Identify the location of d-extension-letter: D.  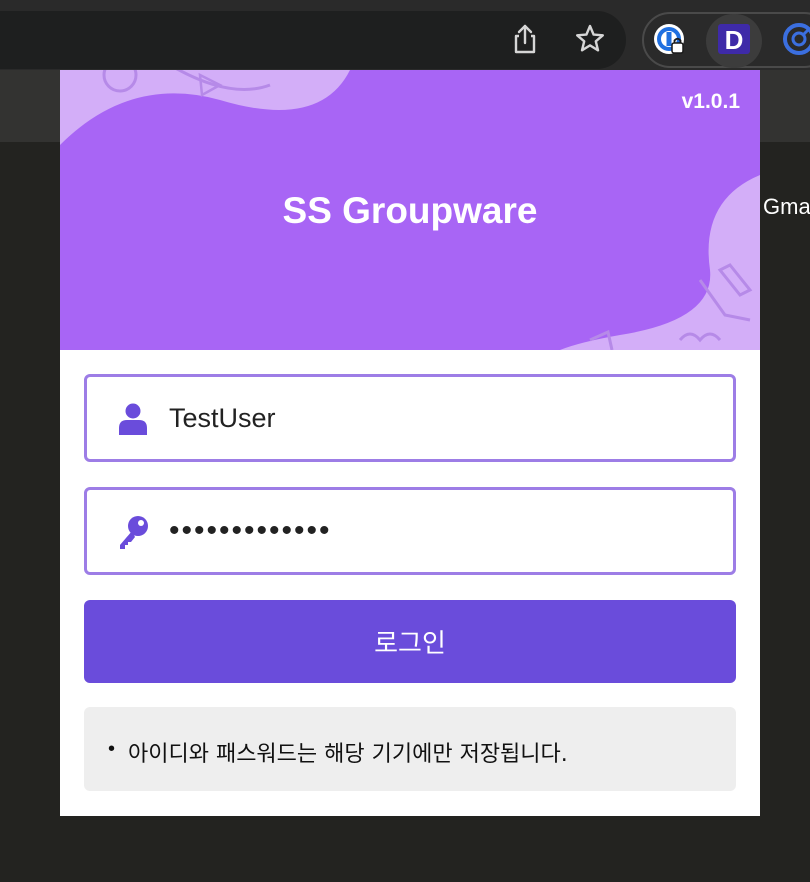
(734, 40).